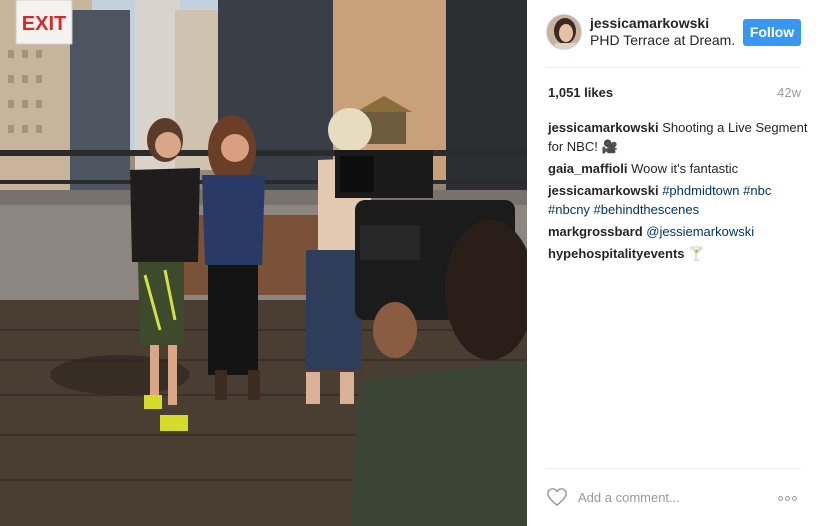  Describe the element at coordinates (673, 67) in the screenshot. I see `header-divider` at that location.